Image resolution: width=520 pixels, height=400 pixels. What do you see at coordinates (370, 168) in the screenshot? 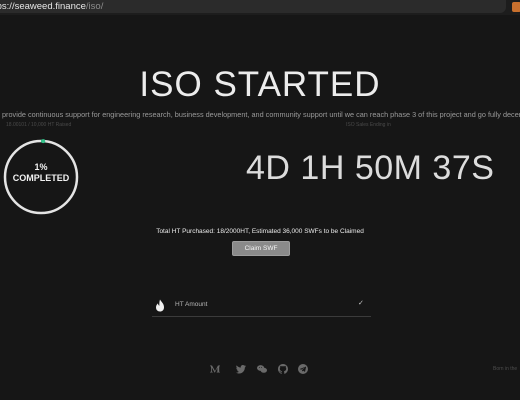
I see `countdown-timer: 4D 1H 50M 37S` at bounding box center [370, 168].